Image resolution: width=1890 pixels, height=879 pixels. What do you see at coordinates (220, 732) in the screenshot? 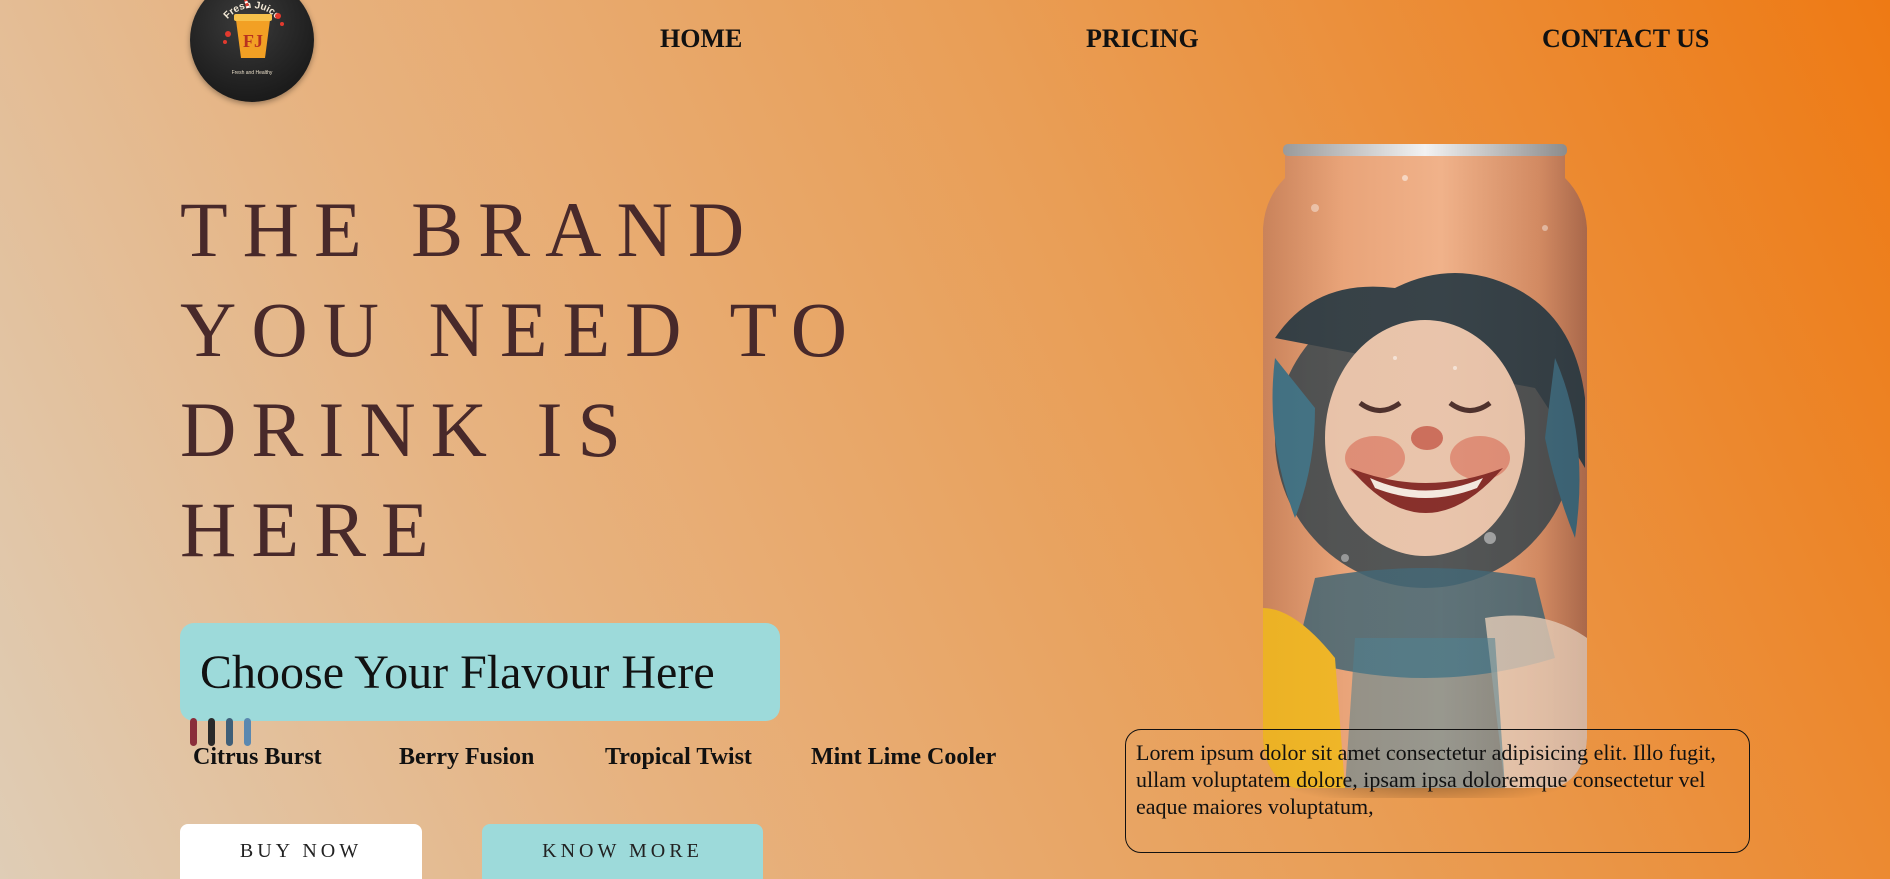
I see `flavour-swatches` at bounding box center [220, 732].